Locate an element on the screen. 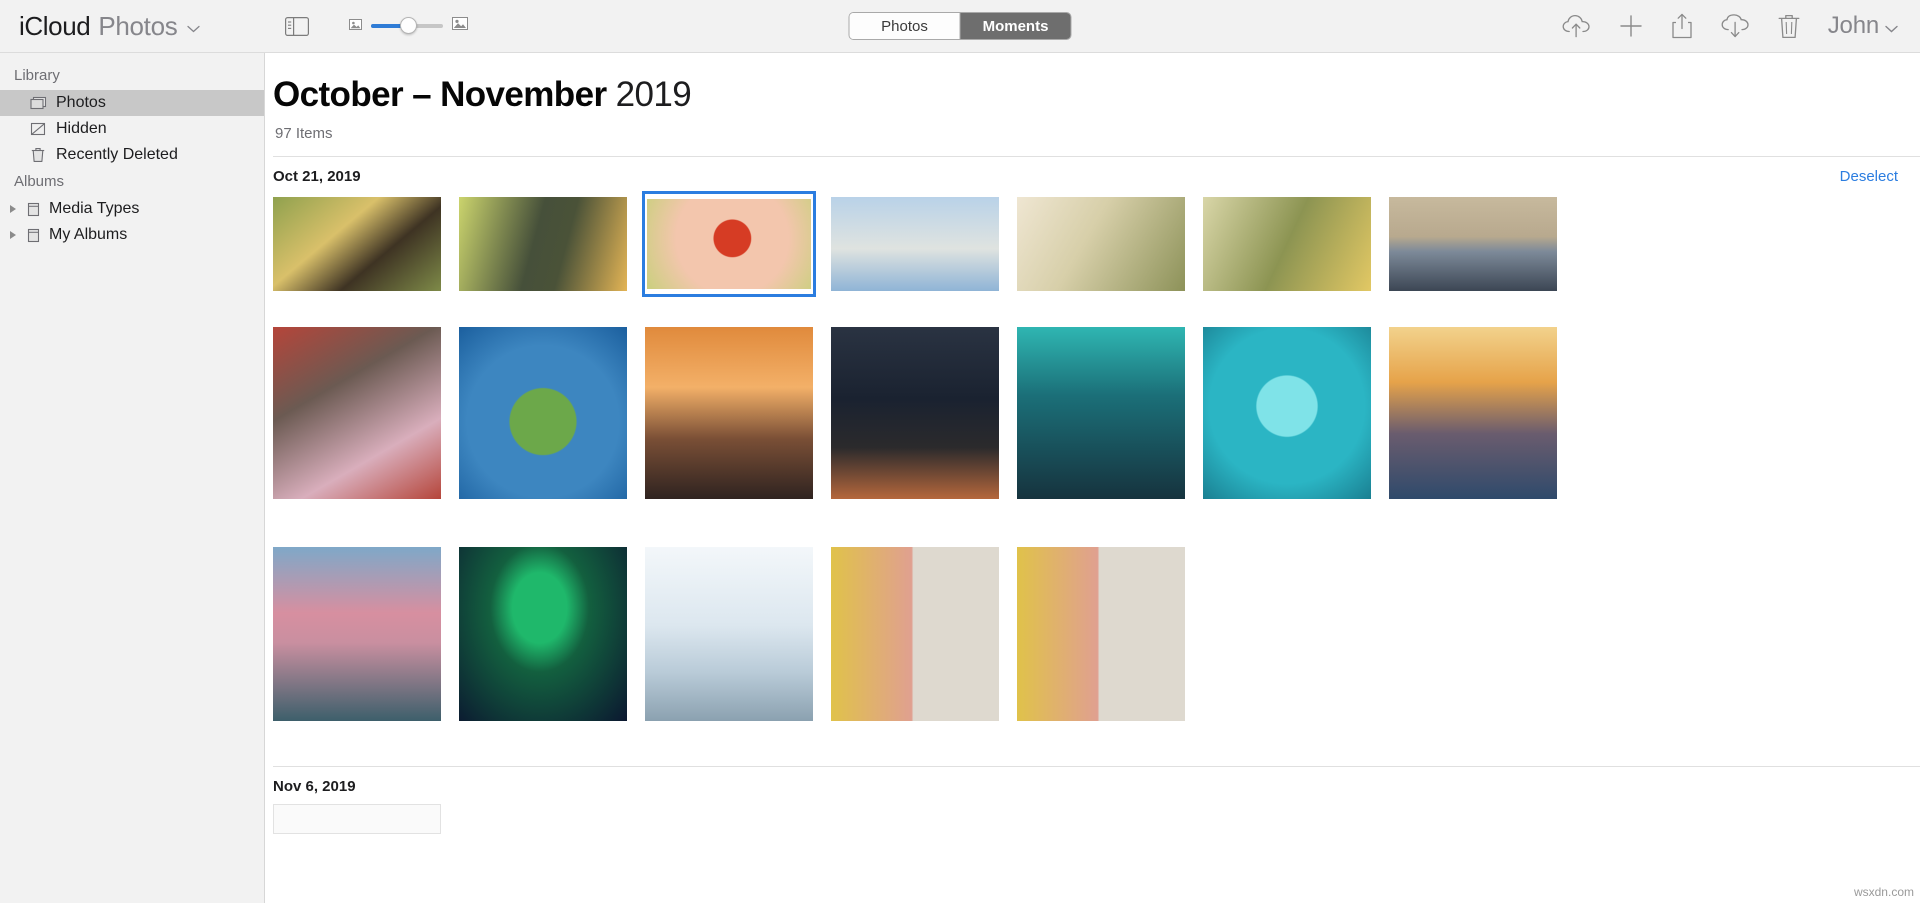  plus-icon is located at coordinates (1631, 26).